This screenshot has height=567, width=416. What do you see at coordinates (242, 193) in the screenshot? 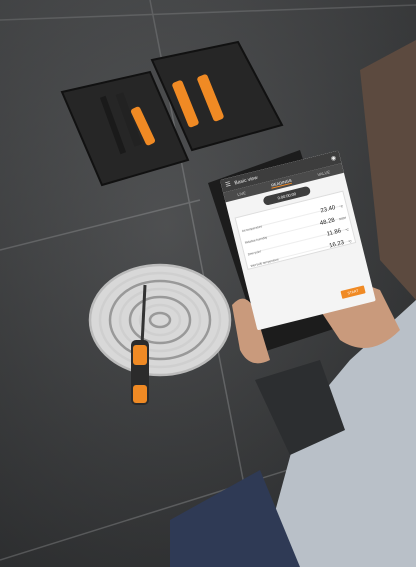
I see `tab-live: LIVE` at bounding box center [242, 193].